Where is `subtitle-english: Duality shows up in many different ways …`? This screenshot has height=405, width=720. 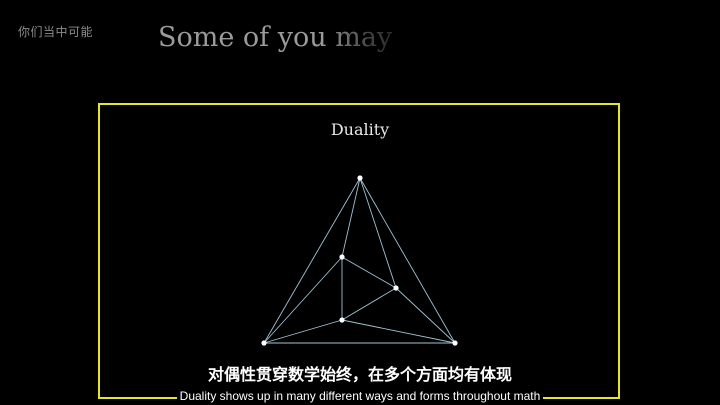 subtitle-english: Duality shows up in many different ways … is located at coordinates (360, 396).